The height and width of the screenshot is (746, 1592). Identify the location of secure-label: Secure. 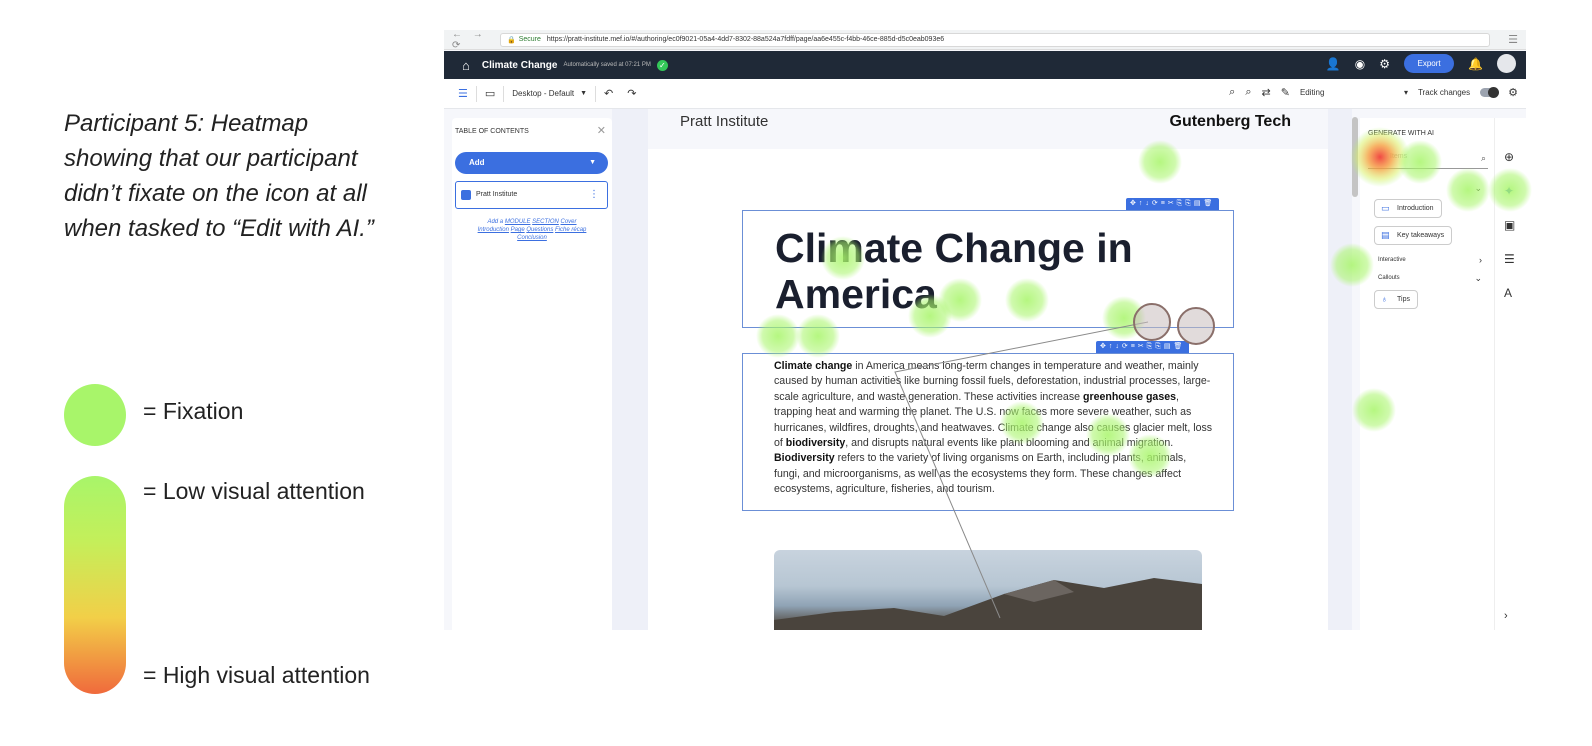
(529, 39).